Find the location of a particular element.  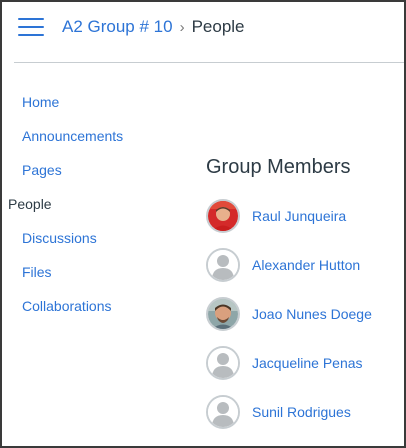

member-name: Sunil Rodrigues is located at coordinates (301, 412).